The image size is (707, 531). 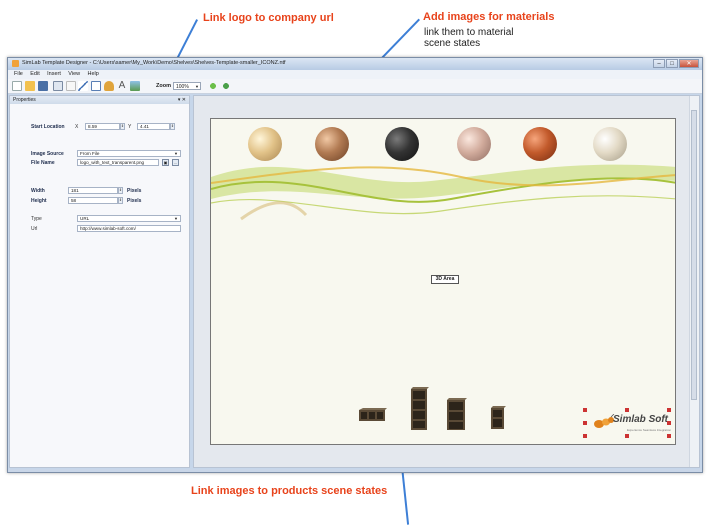 What do you see at coordinates (83, 86) in the screenshot?
I see `line-tool-icon` at bounding box center [83, 86].